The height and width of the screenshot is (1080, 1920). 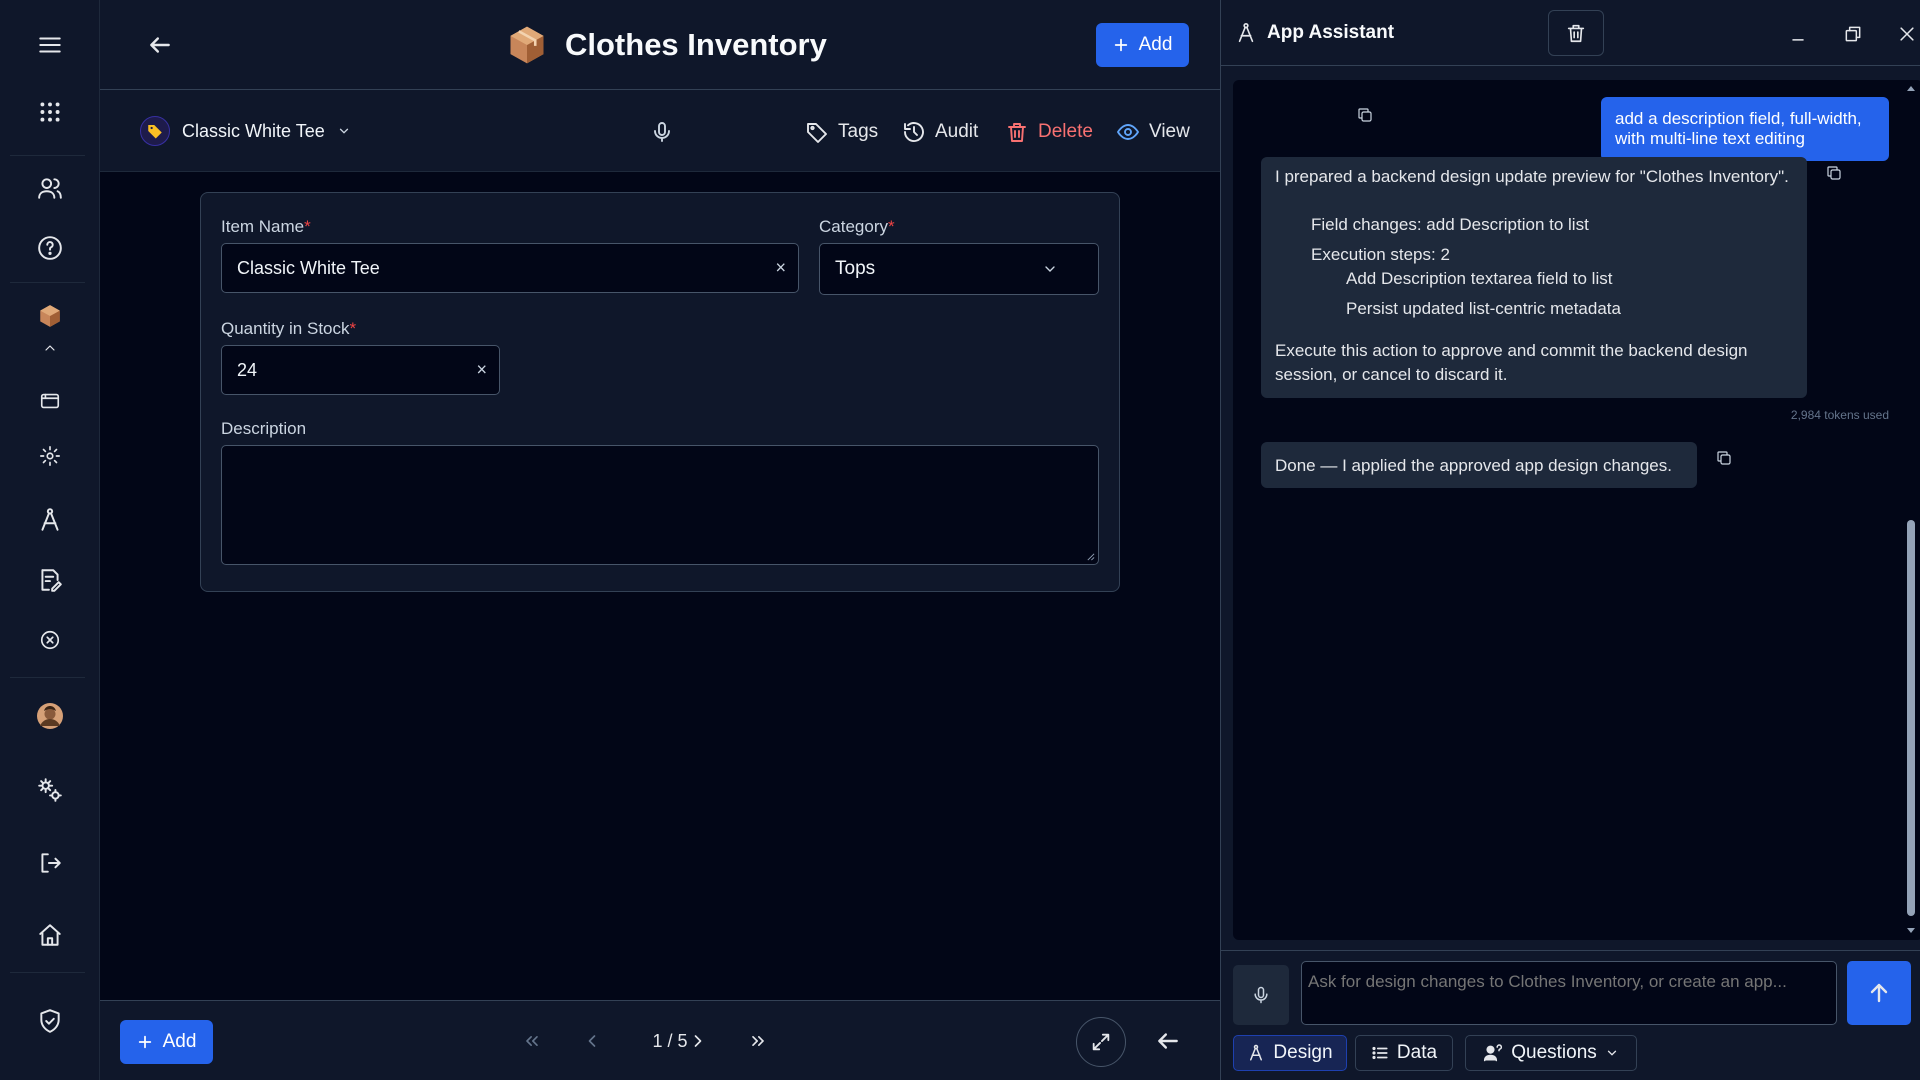 I want to click on collapse-panel-button, so click(x=1168, y=1041).